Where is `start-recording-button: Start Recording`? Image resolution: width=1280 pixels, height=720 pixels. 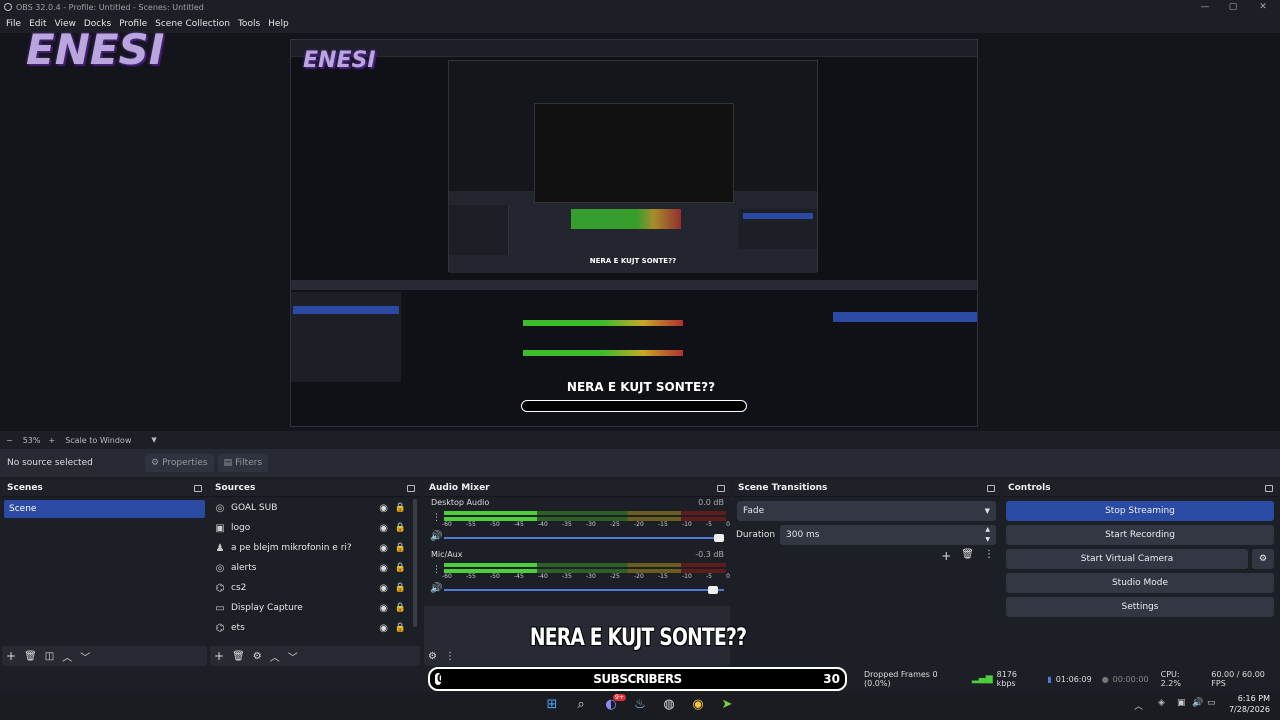
start-recording-button: Start Recording is located at coordinates (1140, 535).